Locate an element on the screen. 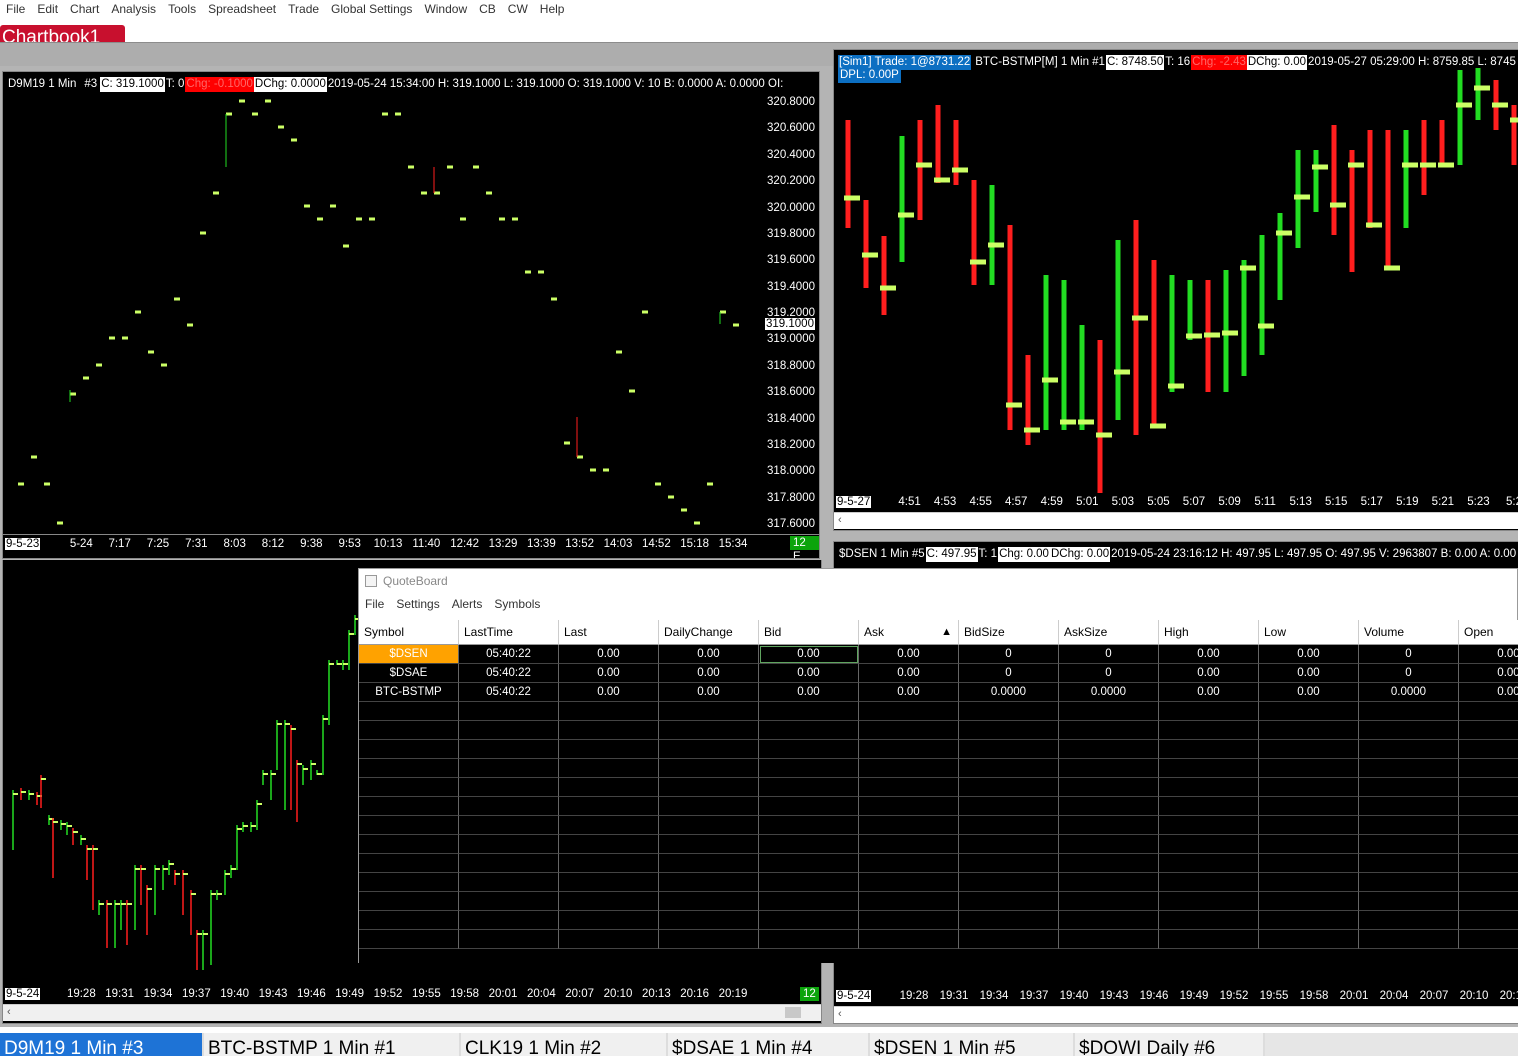 The width and height of the screenshot is (1518, 1056). menu-analysis: Analysis is located at coordinates (133, 9).